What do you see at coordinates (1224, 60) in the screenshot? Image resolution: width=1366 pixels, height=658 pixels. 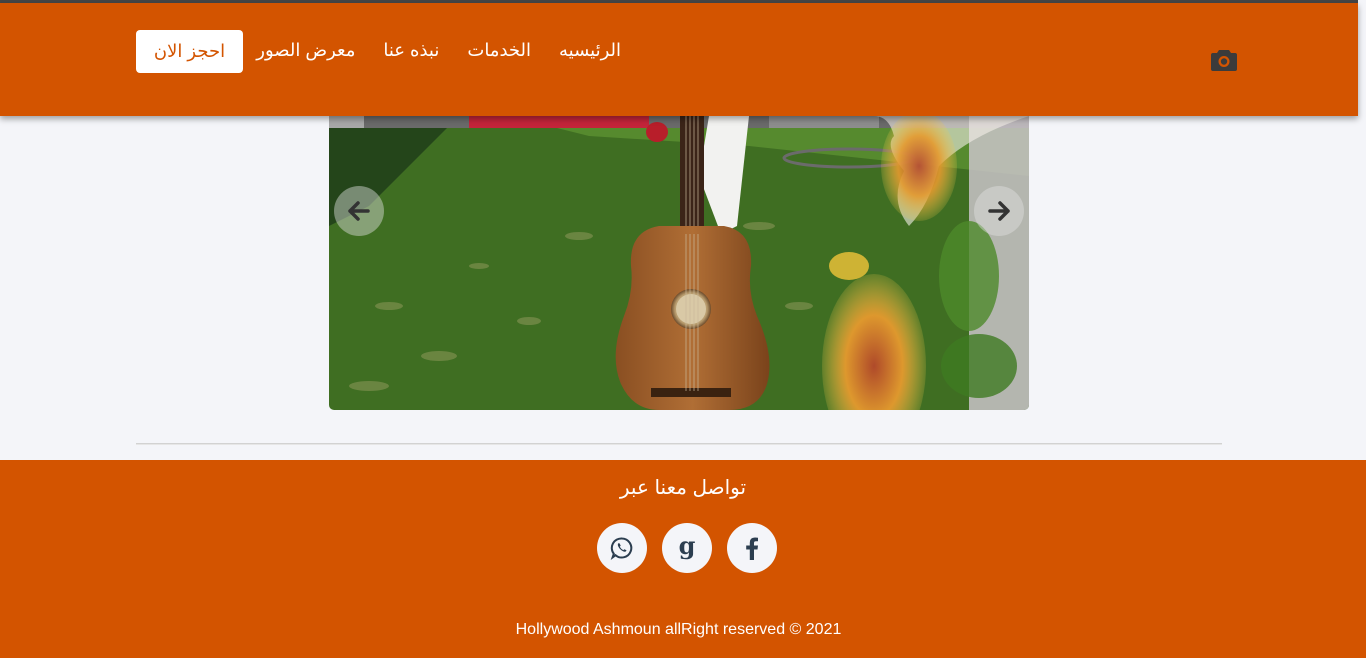 I see `camera-icon` at bounding box center [1224, 60].